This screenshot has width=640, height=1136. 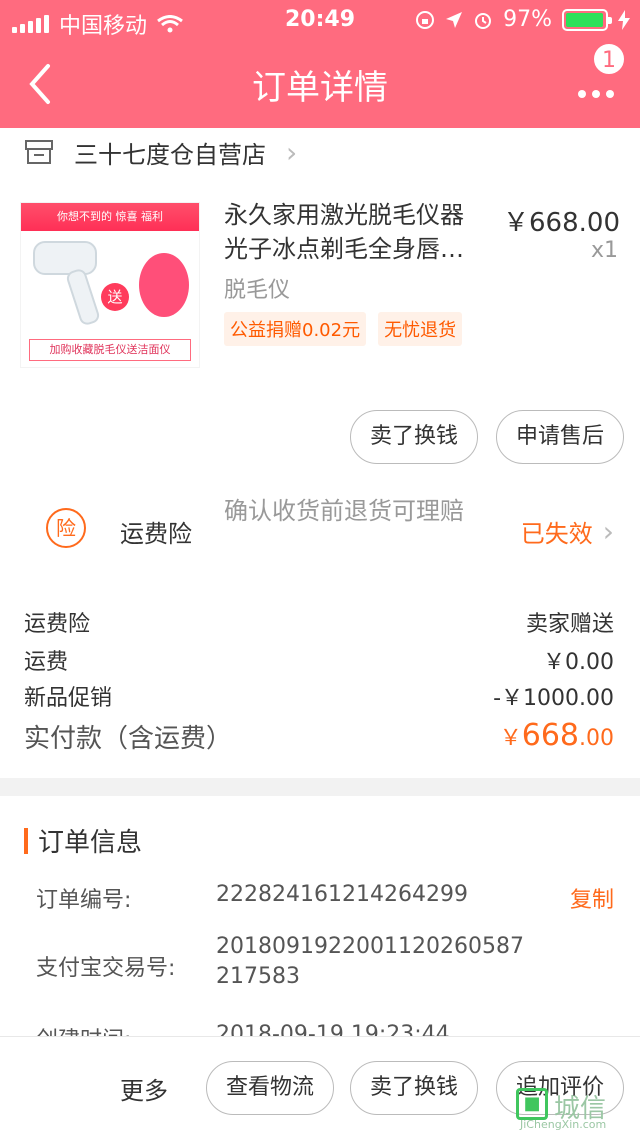 I want to click on nav-bar: 订单详情 1, so click(x=320, y=84).